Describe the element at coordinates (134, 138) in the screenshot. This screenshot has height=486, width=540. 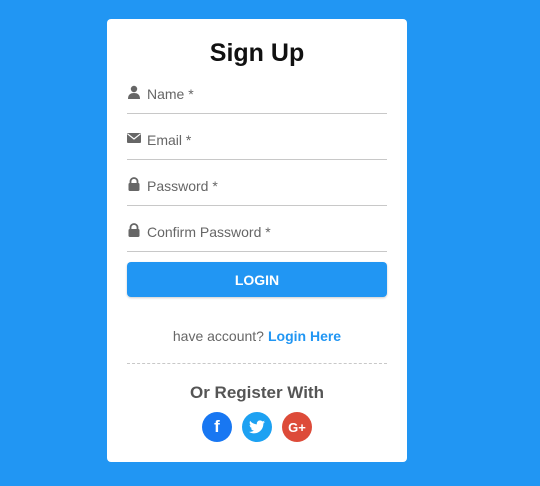
I see `envelope-icon` at that location.